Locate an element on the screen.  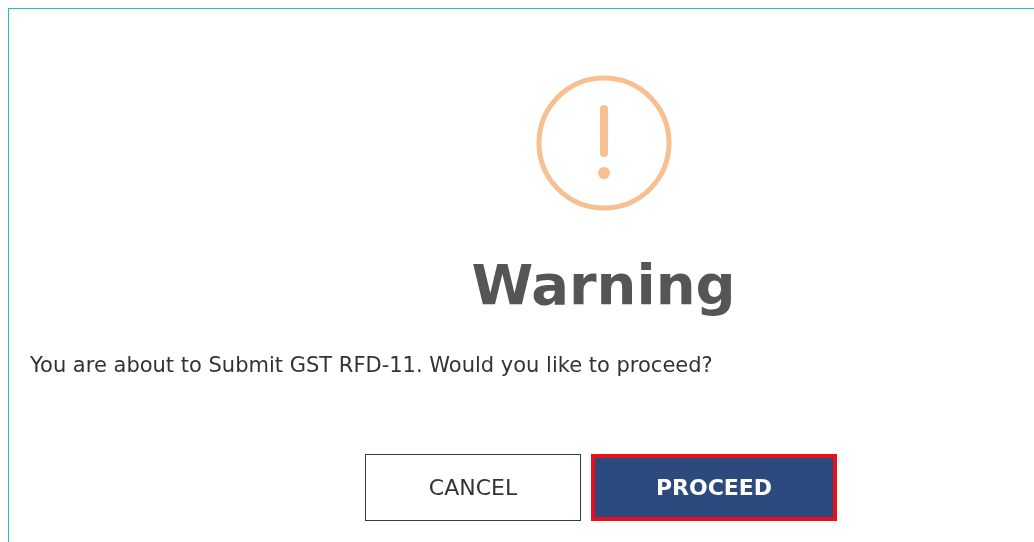
warning-icon is located at coordinates (603, 143).